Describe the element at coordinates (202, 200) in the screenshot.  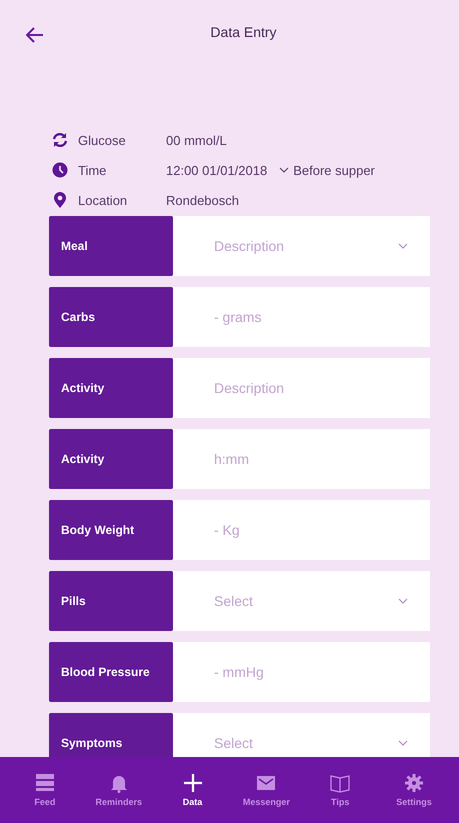
I see `info-value: Rondebosch` at that location.